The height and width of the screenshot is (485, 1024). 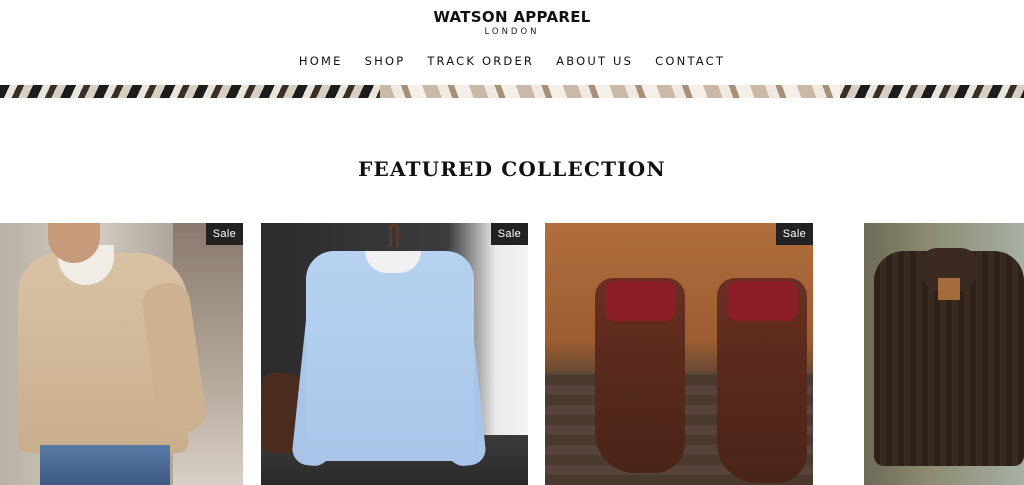 I want to click on logo: WATSON APPAREL LONDON, so click(x=512, y=22).